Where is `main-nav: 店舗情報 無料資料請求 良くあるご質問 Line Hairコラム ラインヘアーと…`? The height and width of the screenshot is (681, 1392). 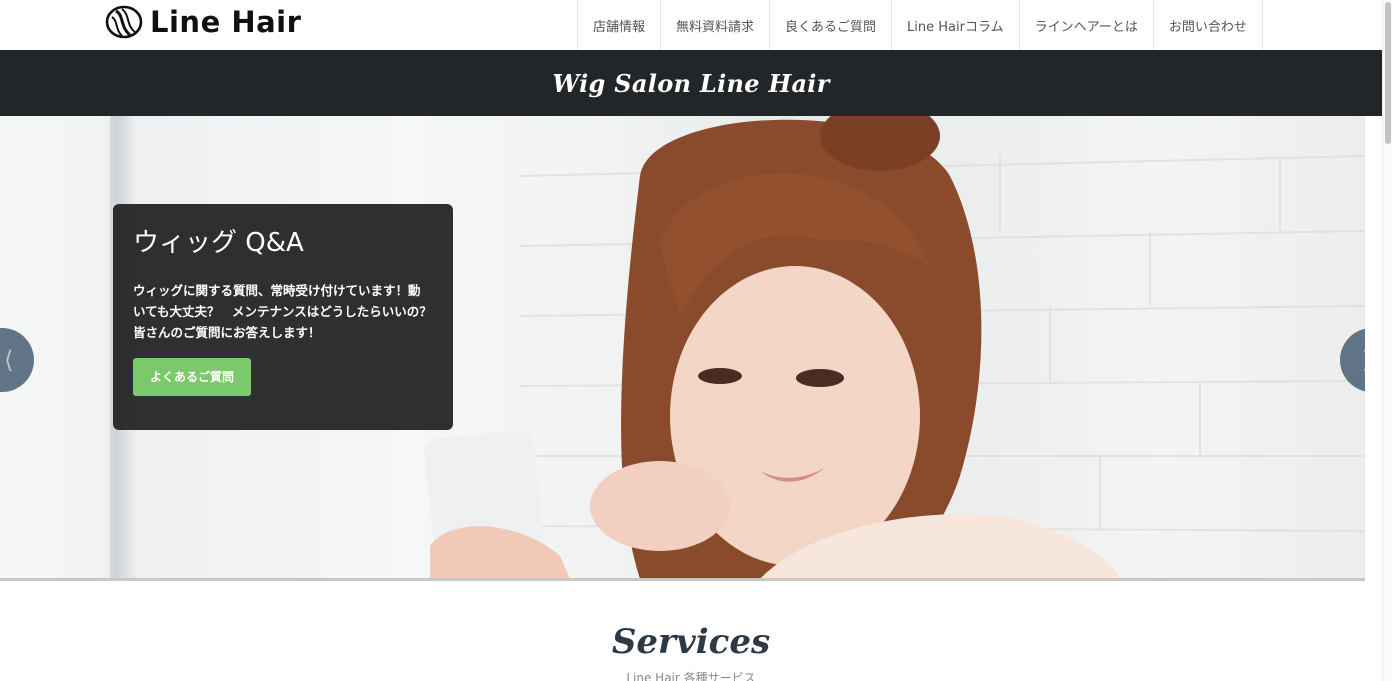
main-nav: 店舗情報 無料資料請求 良くあるご質問 Line Hairコラム ラインヘアーと… is located at coordinates (920, 25).